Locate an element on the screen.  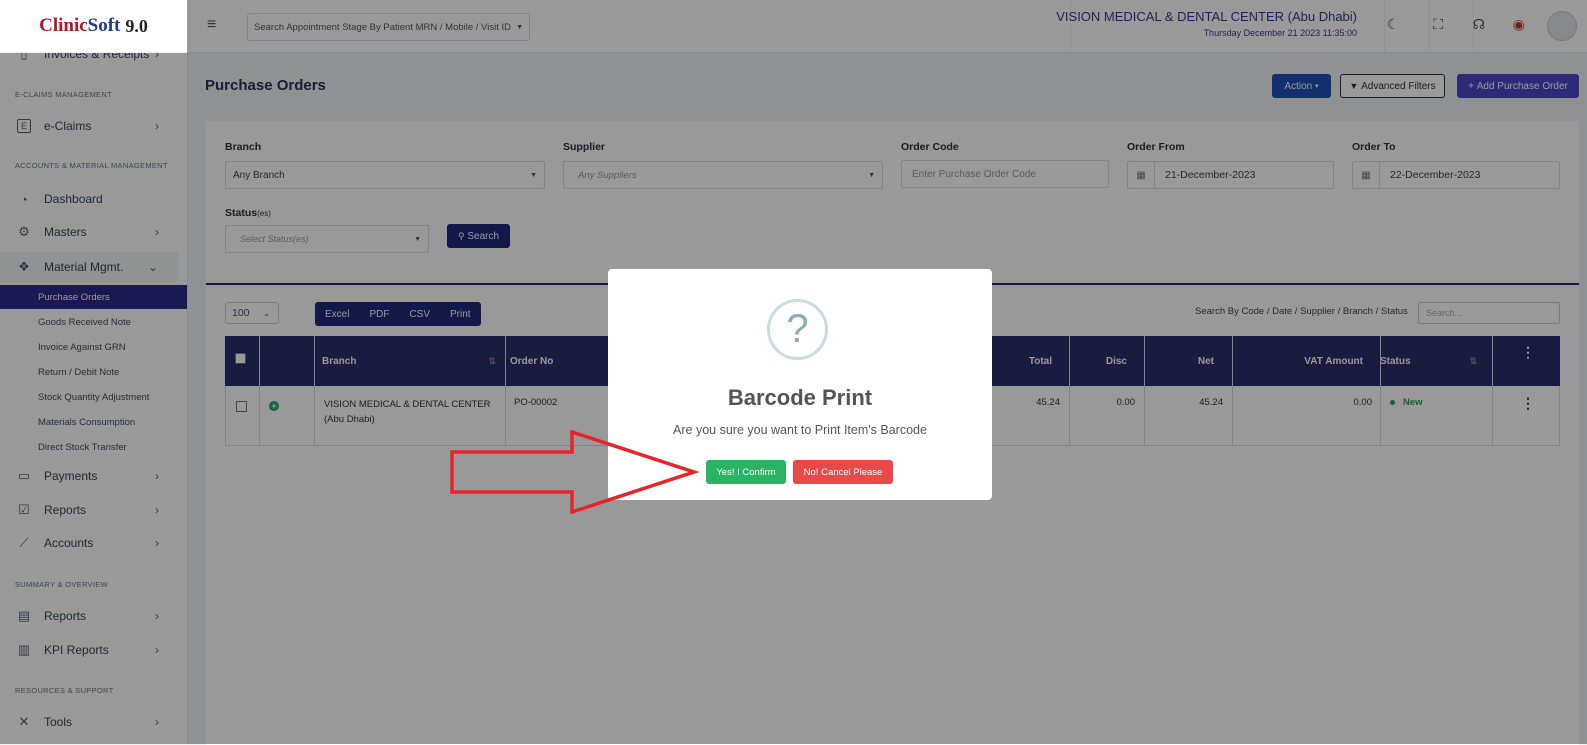
dialog-title: Barcode Print is located at coordinates (800, 397).